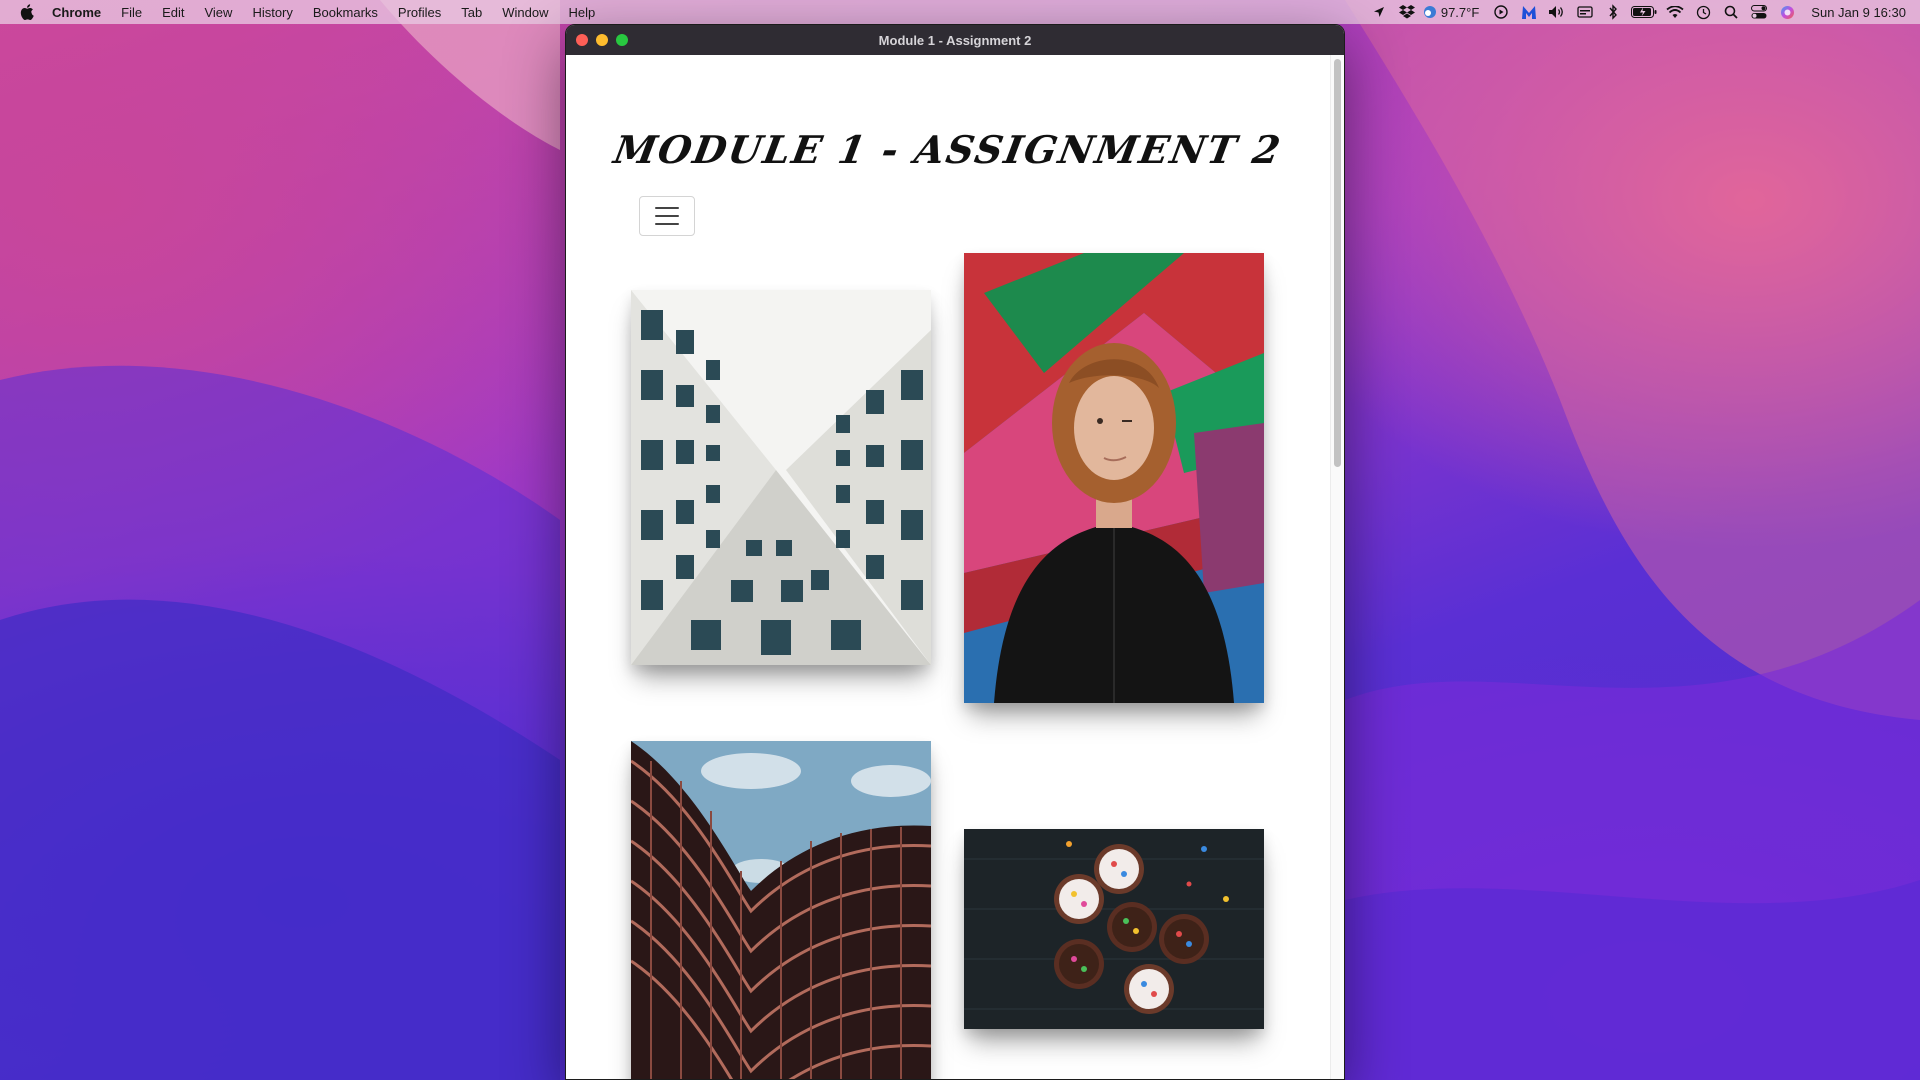 The height and width of the screenshot is (1080, 1920). I want to click on window-titlebar: Module 1 - Assignment 2, so click(955, 40).